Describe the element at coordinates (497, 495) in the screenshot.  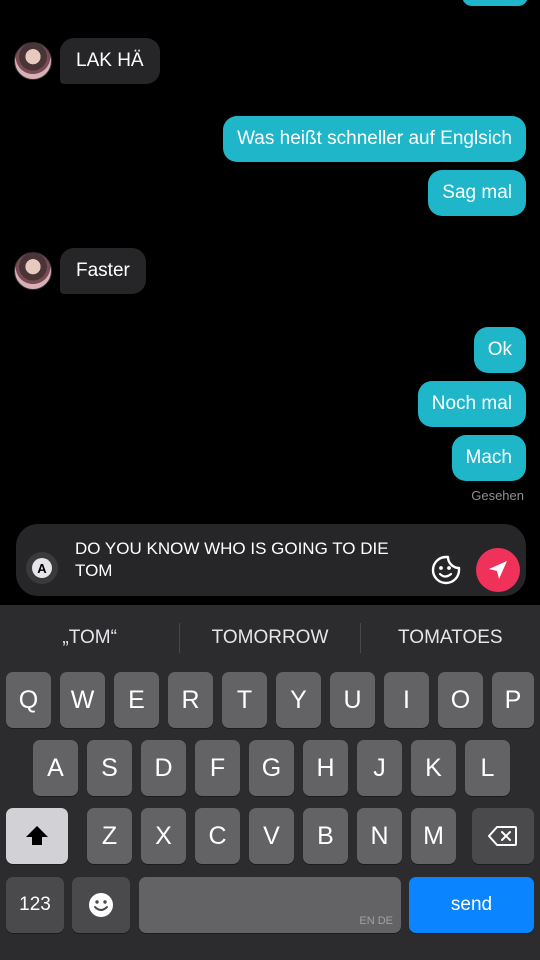
I see `seen-status: Gesehen` at that location.